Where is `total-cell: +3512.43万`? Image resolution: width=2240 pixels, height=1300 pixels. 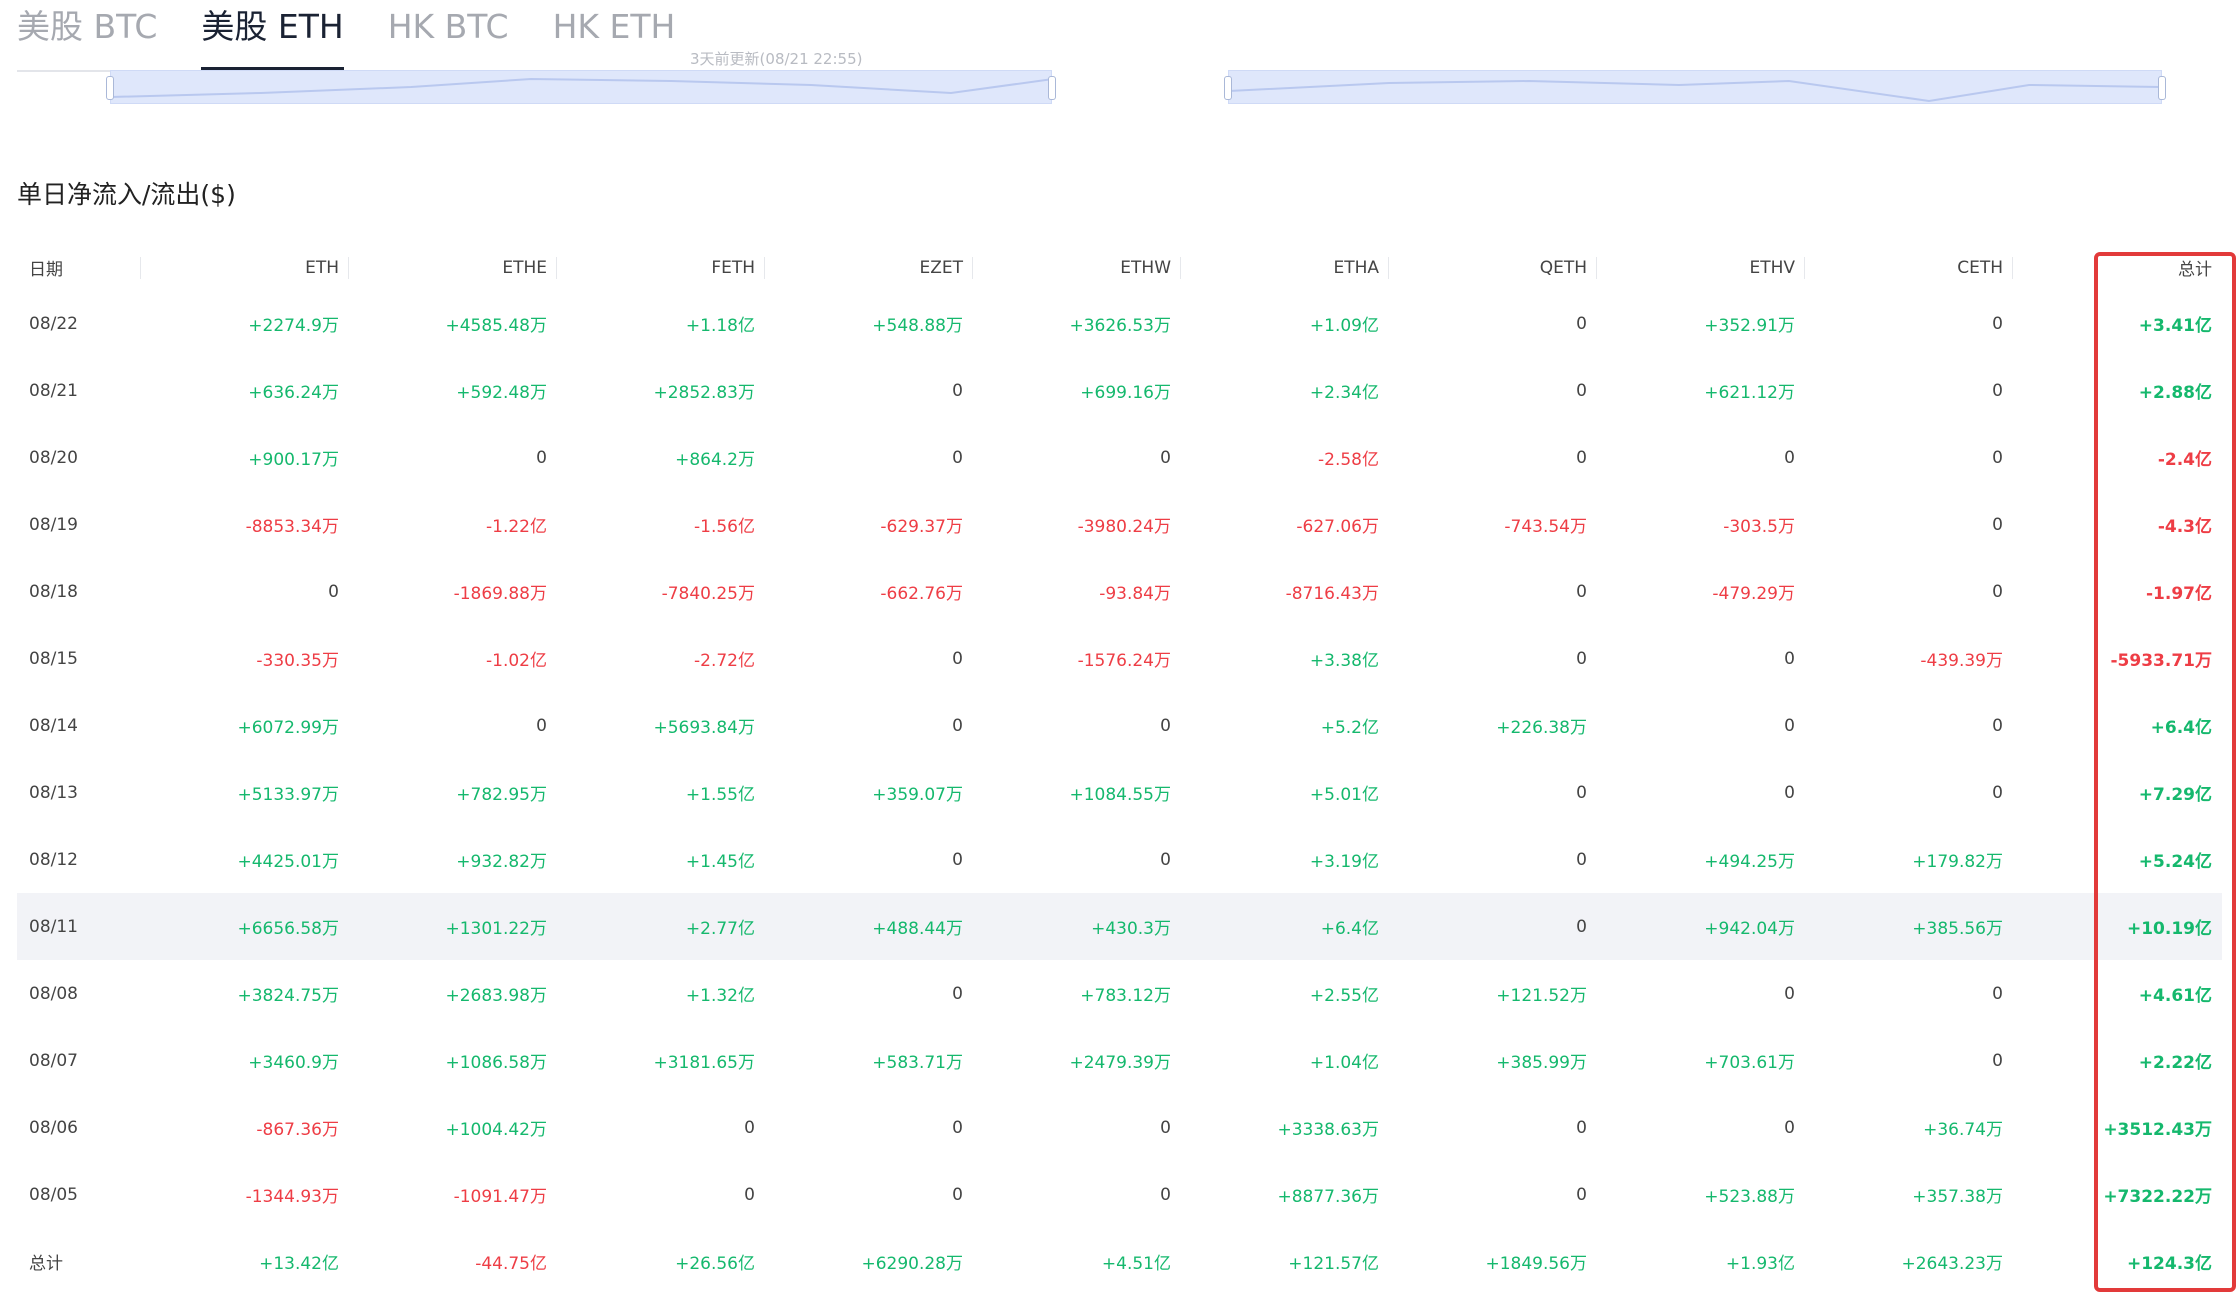
total-cell: +3512.43万 is located at coordinates (2157, 1130).